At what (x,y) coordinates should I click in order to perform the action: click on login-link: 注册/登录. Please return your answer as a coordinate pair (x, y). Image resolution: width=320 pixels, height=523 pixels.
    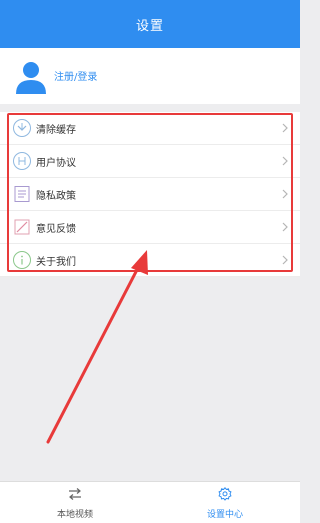
    Looking at the image, I should click on (75, 75).